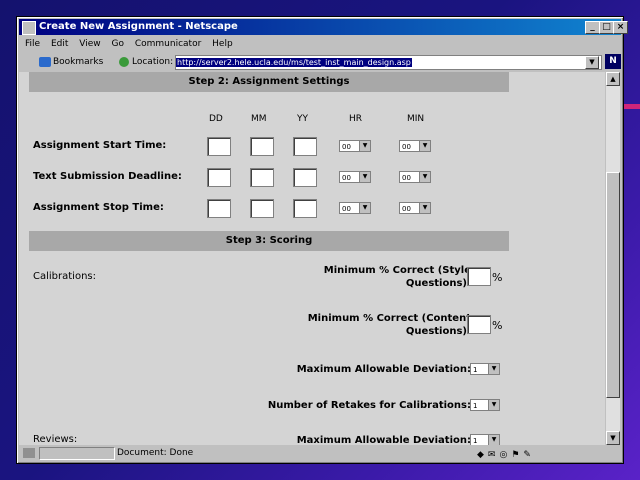 The width and height of the screenshot is (640, 480). What do you see at coordinates (168, 44) in the screenshot?
I see `menu-communicator: Communicator` at bounding box center [168, 44].